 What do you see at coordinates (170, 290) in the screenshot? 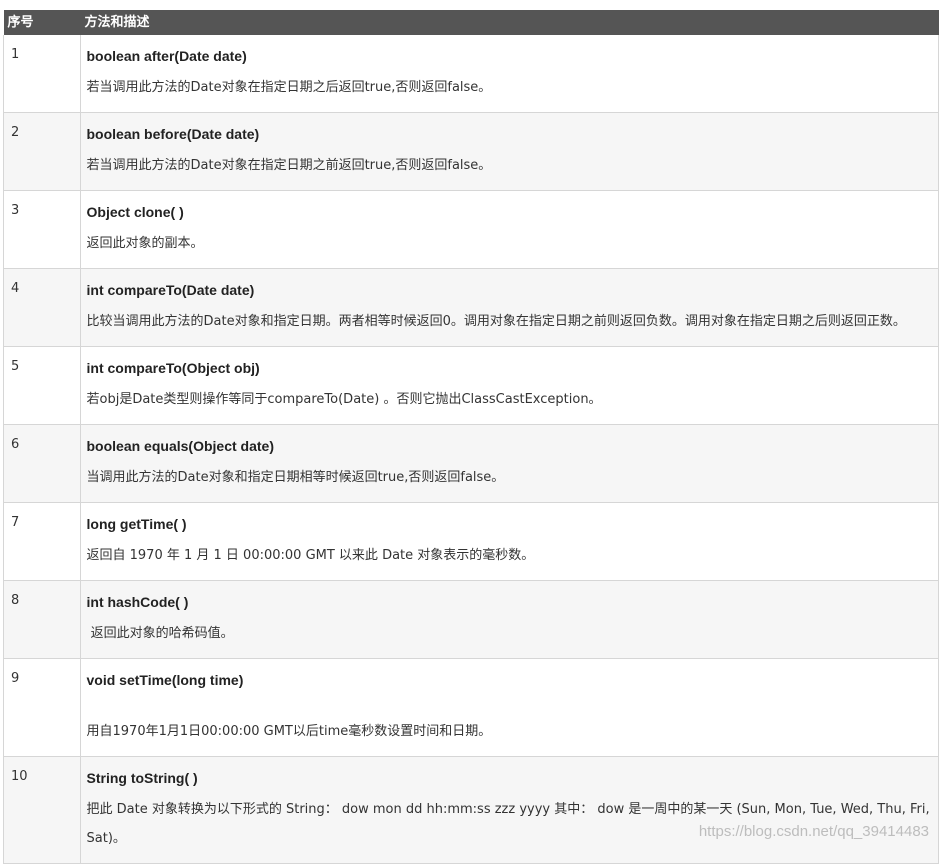
I see `method-signature: int compareTo(Date date)` at bounding box center [170, 290].